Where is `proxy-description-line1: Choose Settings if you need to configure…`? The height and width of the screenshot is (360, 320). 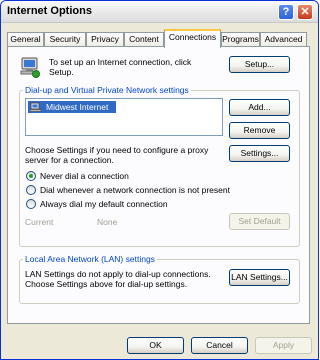
proxy-description-line1: Choose Settings if you need to configure… is located at coordinates (117, 150).